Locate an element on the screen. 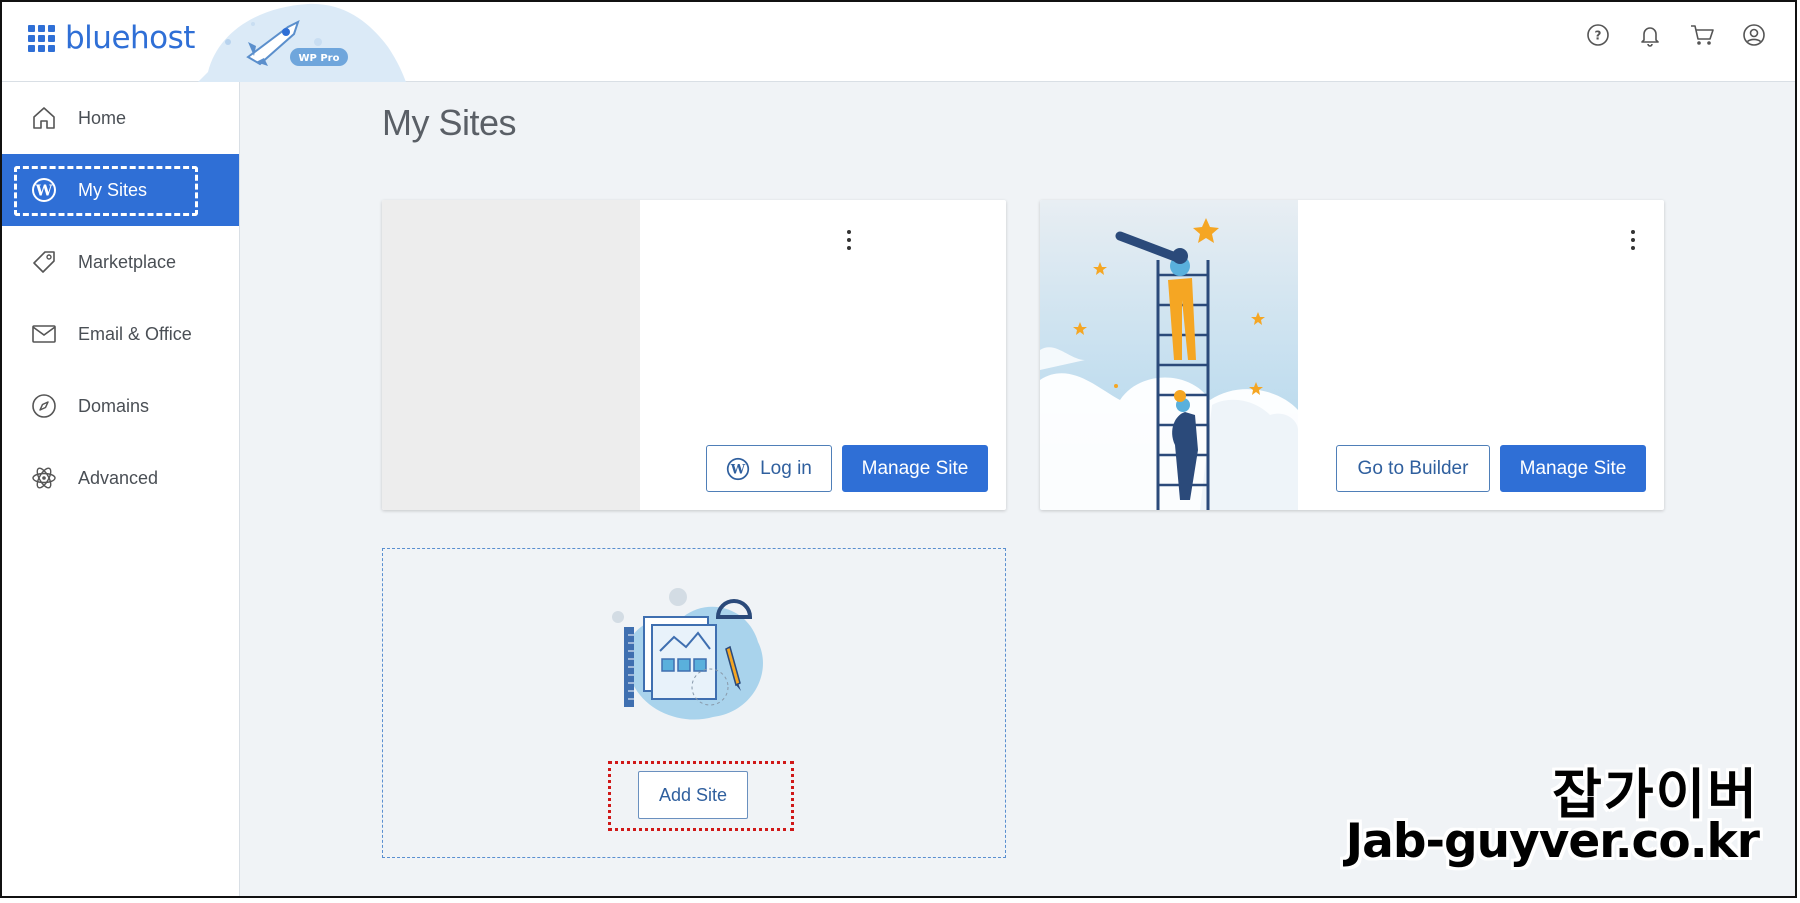 The height and width of the screenshot is (903, 1800). sidebar-item-label: Advanced is located at coordinates (118, 477).